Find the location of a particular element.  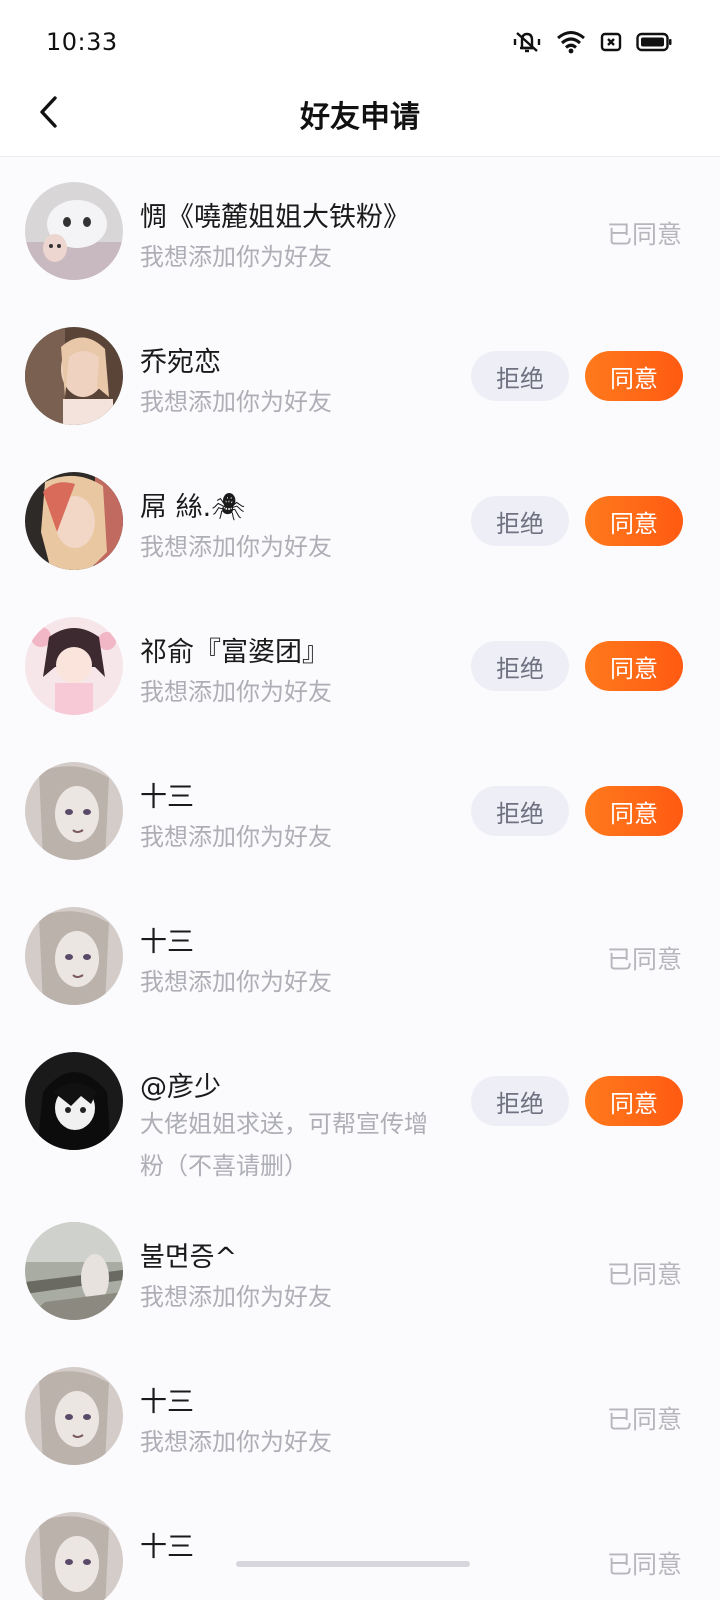

home-indicator is located at coordinates (353, 1564).